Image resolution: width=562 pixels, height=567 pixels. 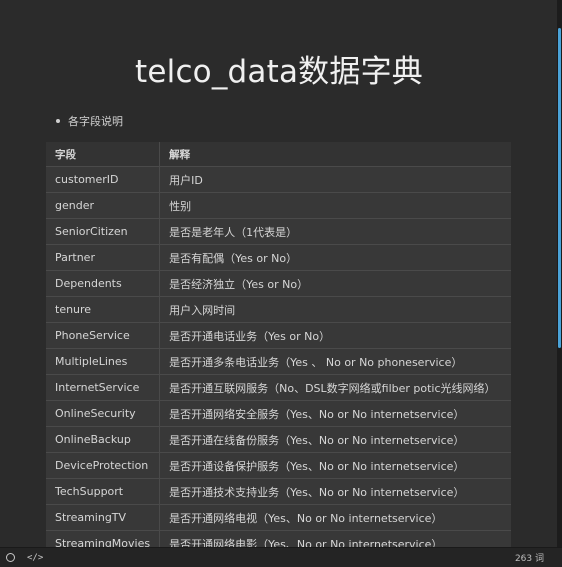 I want to click on word-count: 263 词, so click(x=529, y=559).